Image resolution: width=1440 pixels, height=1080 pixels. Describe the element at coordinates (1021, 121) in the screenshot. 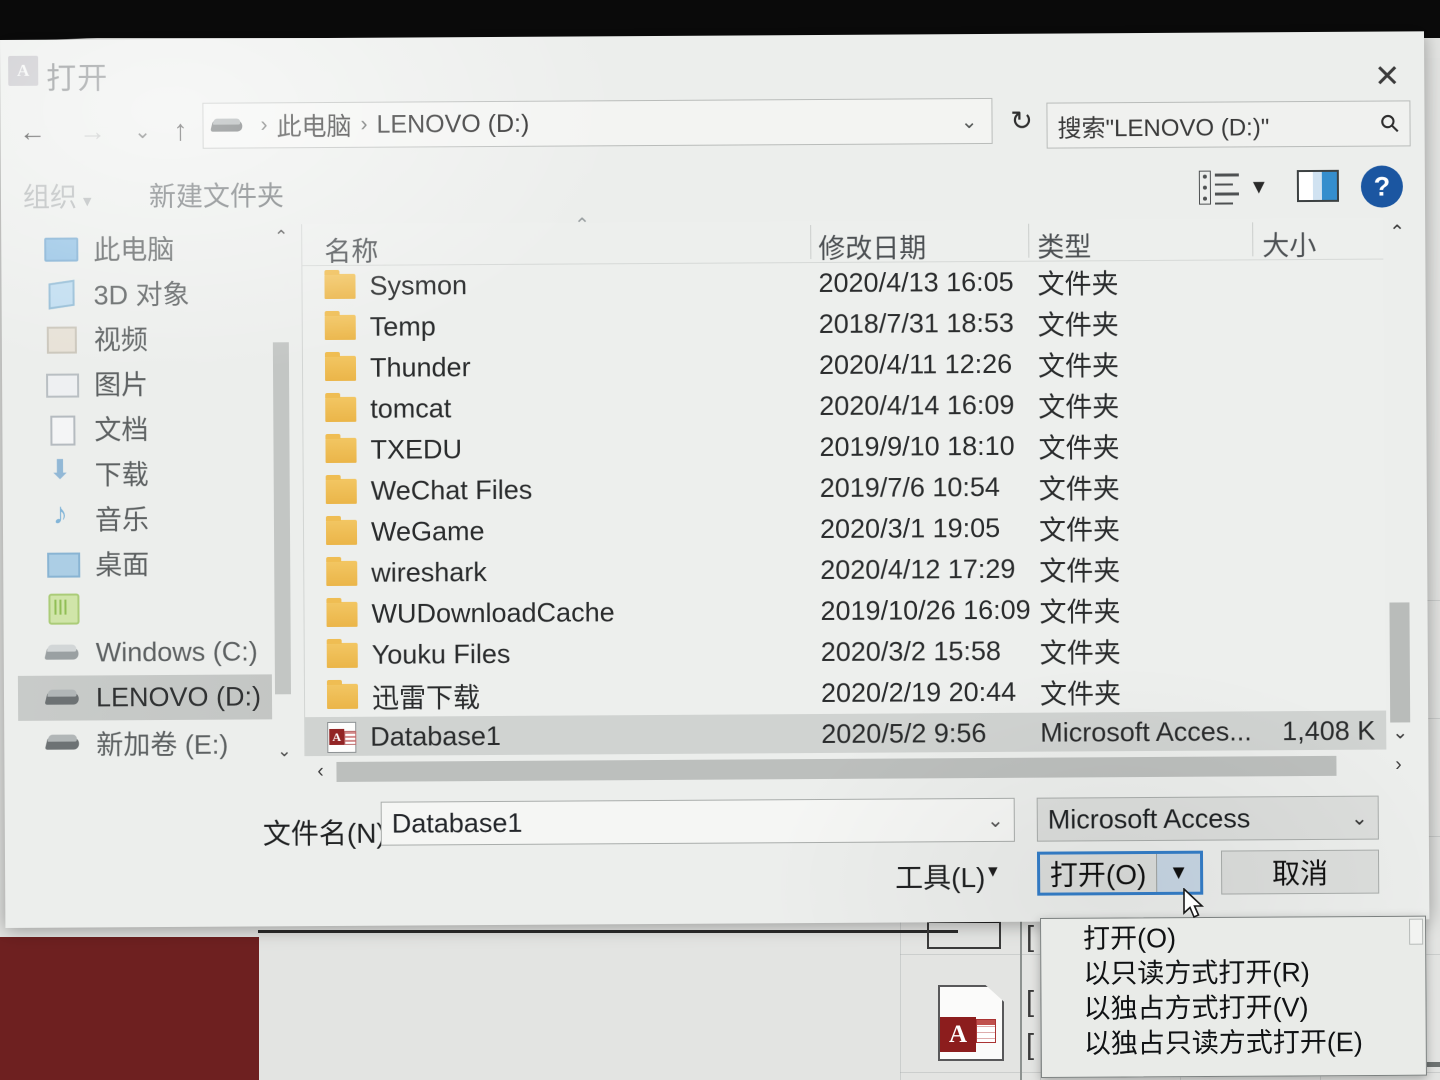

I see `refresh-icon: ↻` at that location.